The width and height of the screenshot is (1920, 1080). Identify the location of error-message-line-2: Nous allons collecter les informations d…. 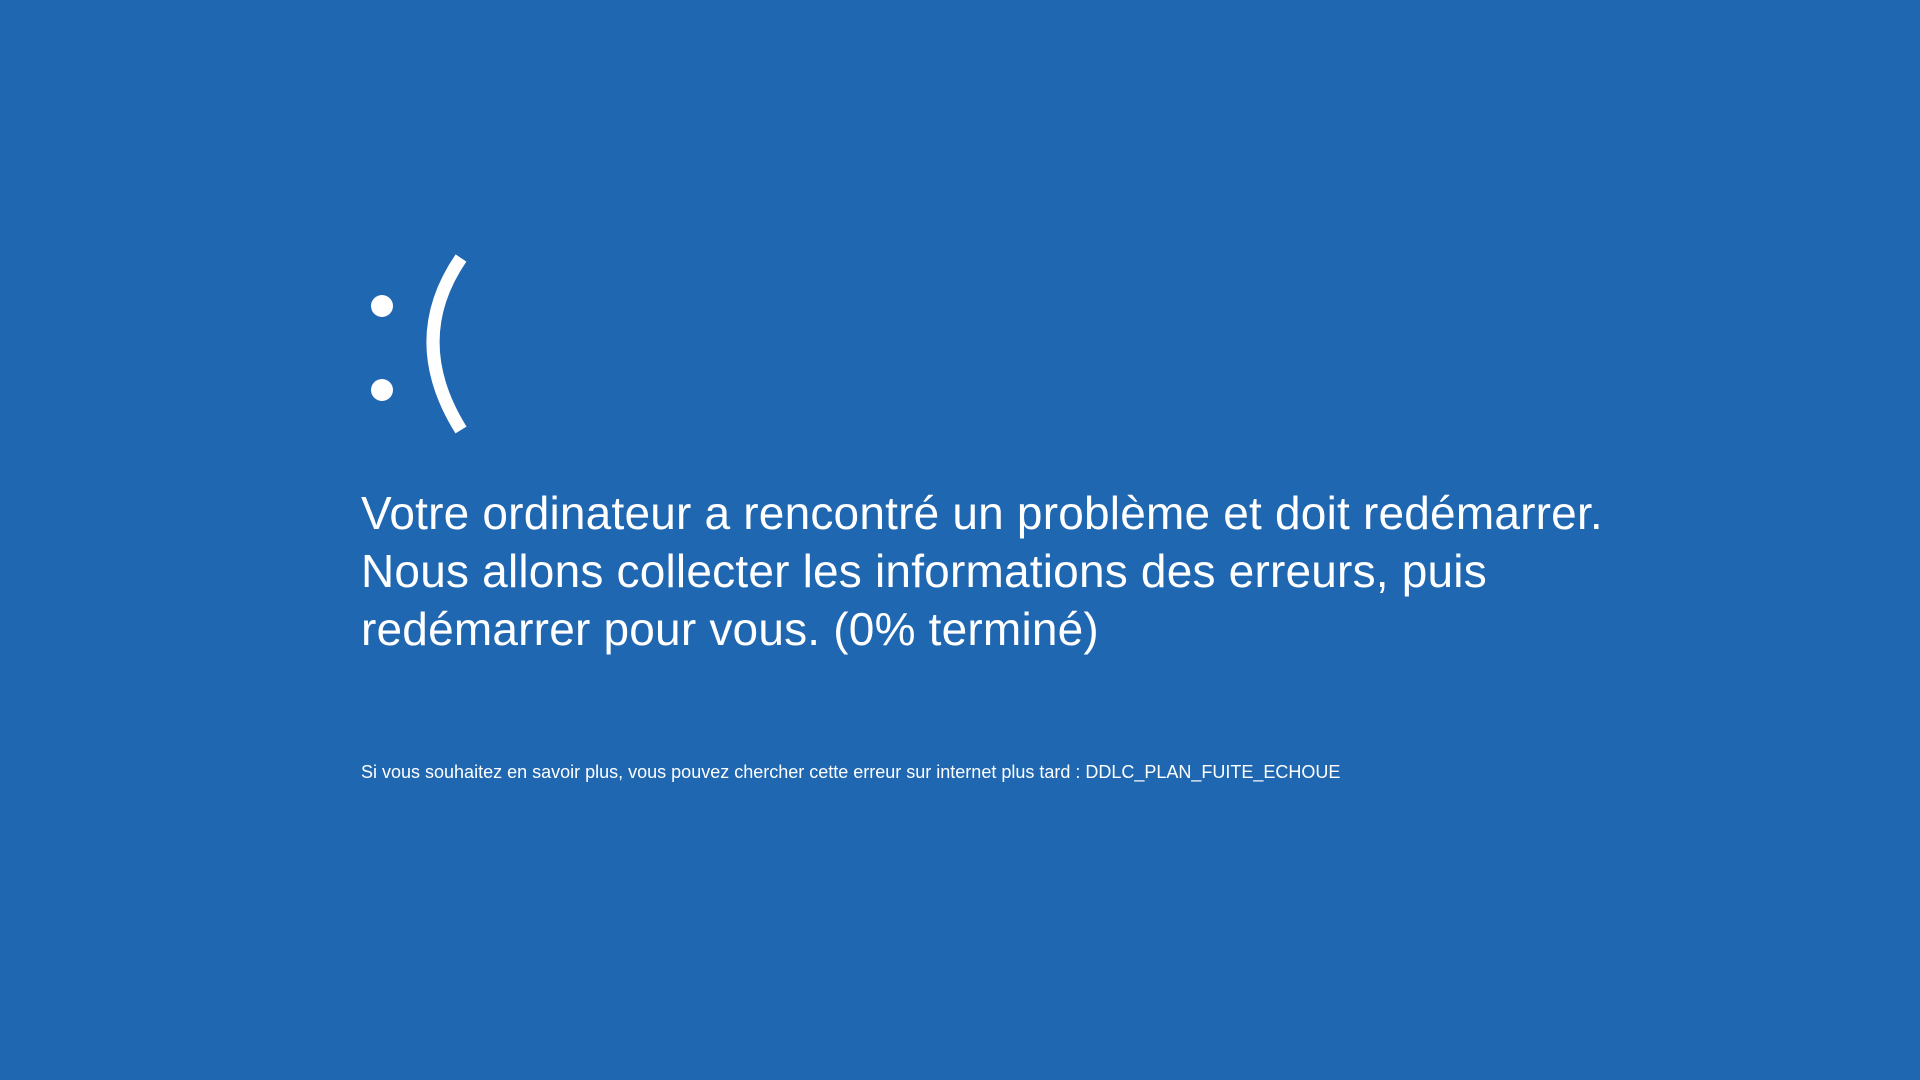
(924, 571).